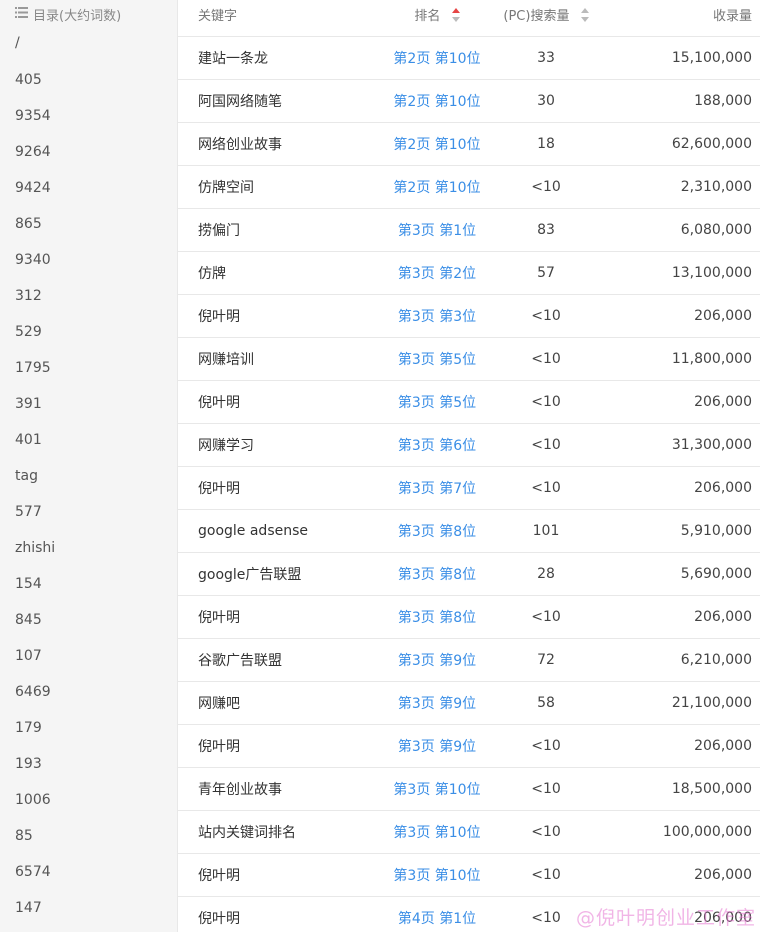  Describe the element at coordinates (88, 296) in the screenshot. I see `directory-item: 312` at that location.